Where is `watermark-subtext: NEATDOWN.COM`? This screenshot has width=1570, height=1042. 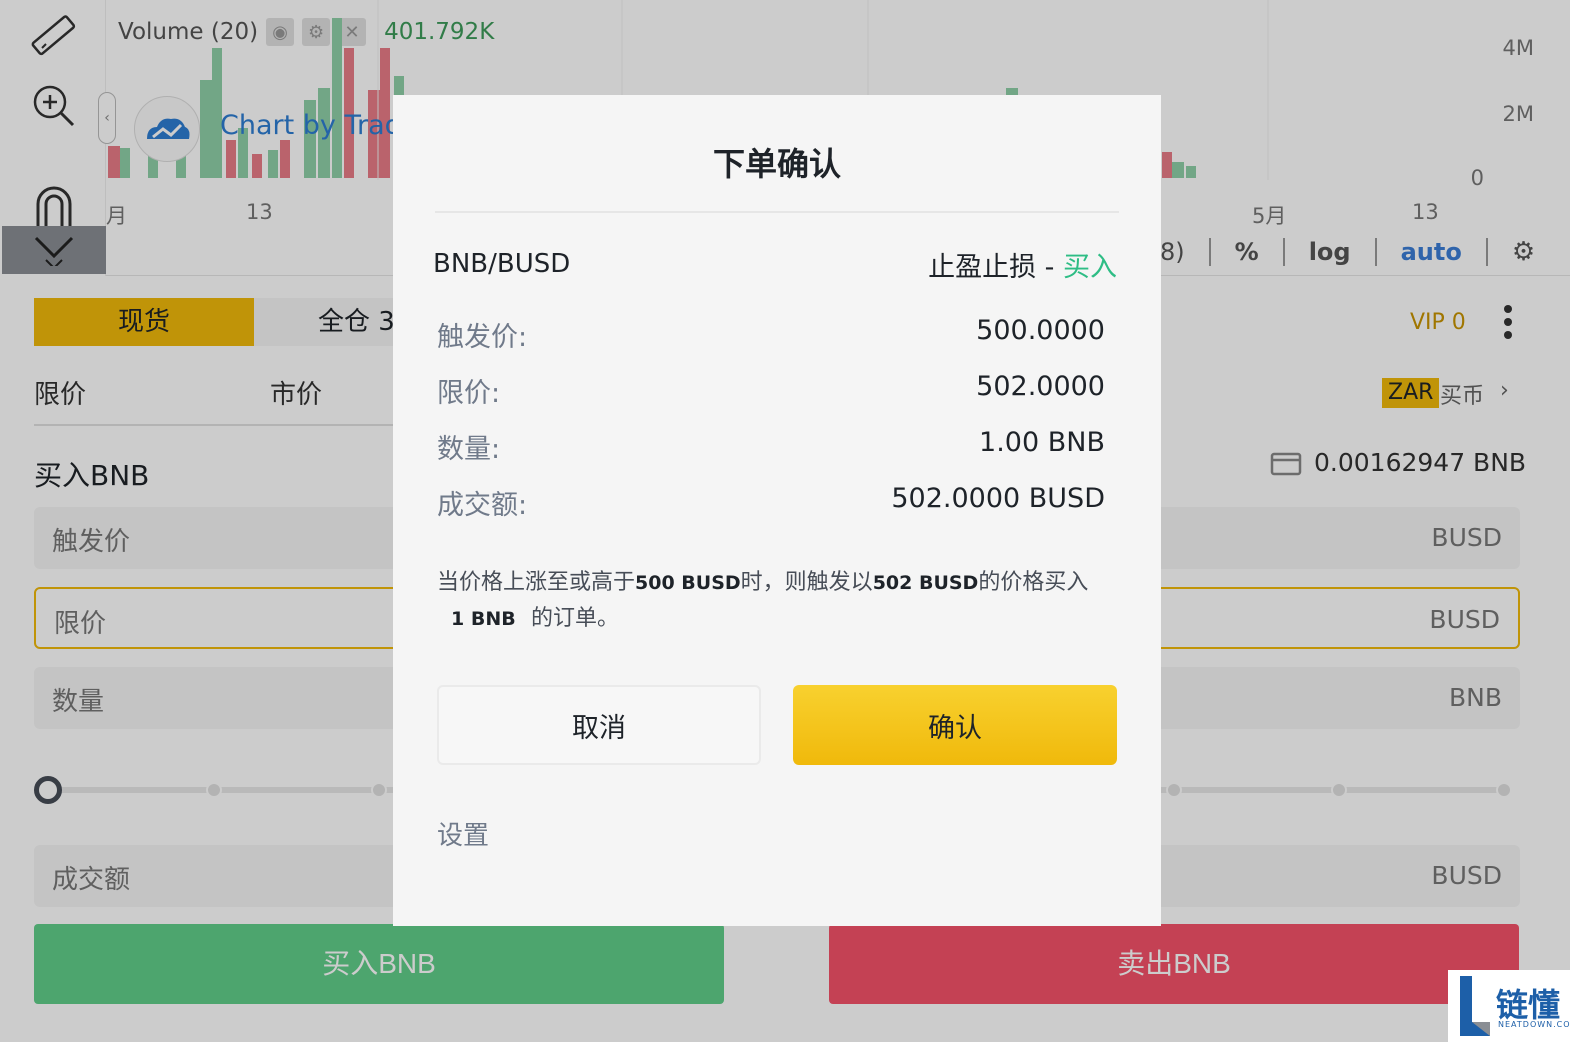 watermark-subtext: NEATDOWN.COM is located at coordinates (1534, 1024).